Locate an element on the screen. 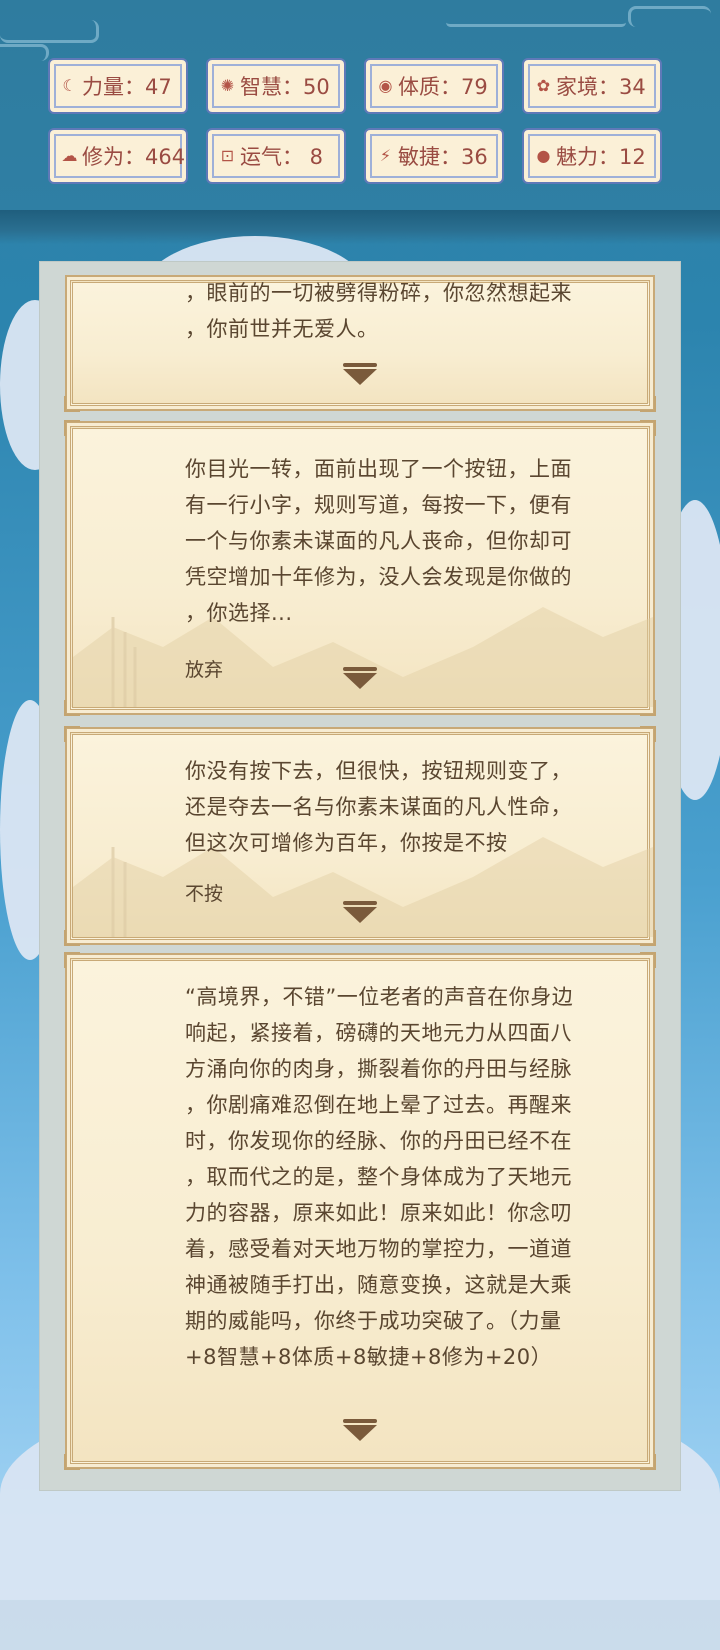 The image size is (720, 1650). chosen-option: 放弃 is located at coordinates (204, 670).